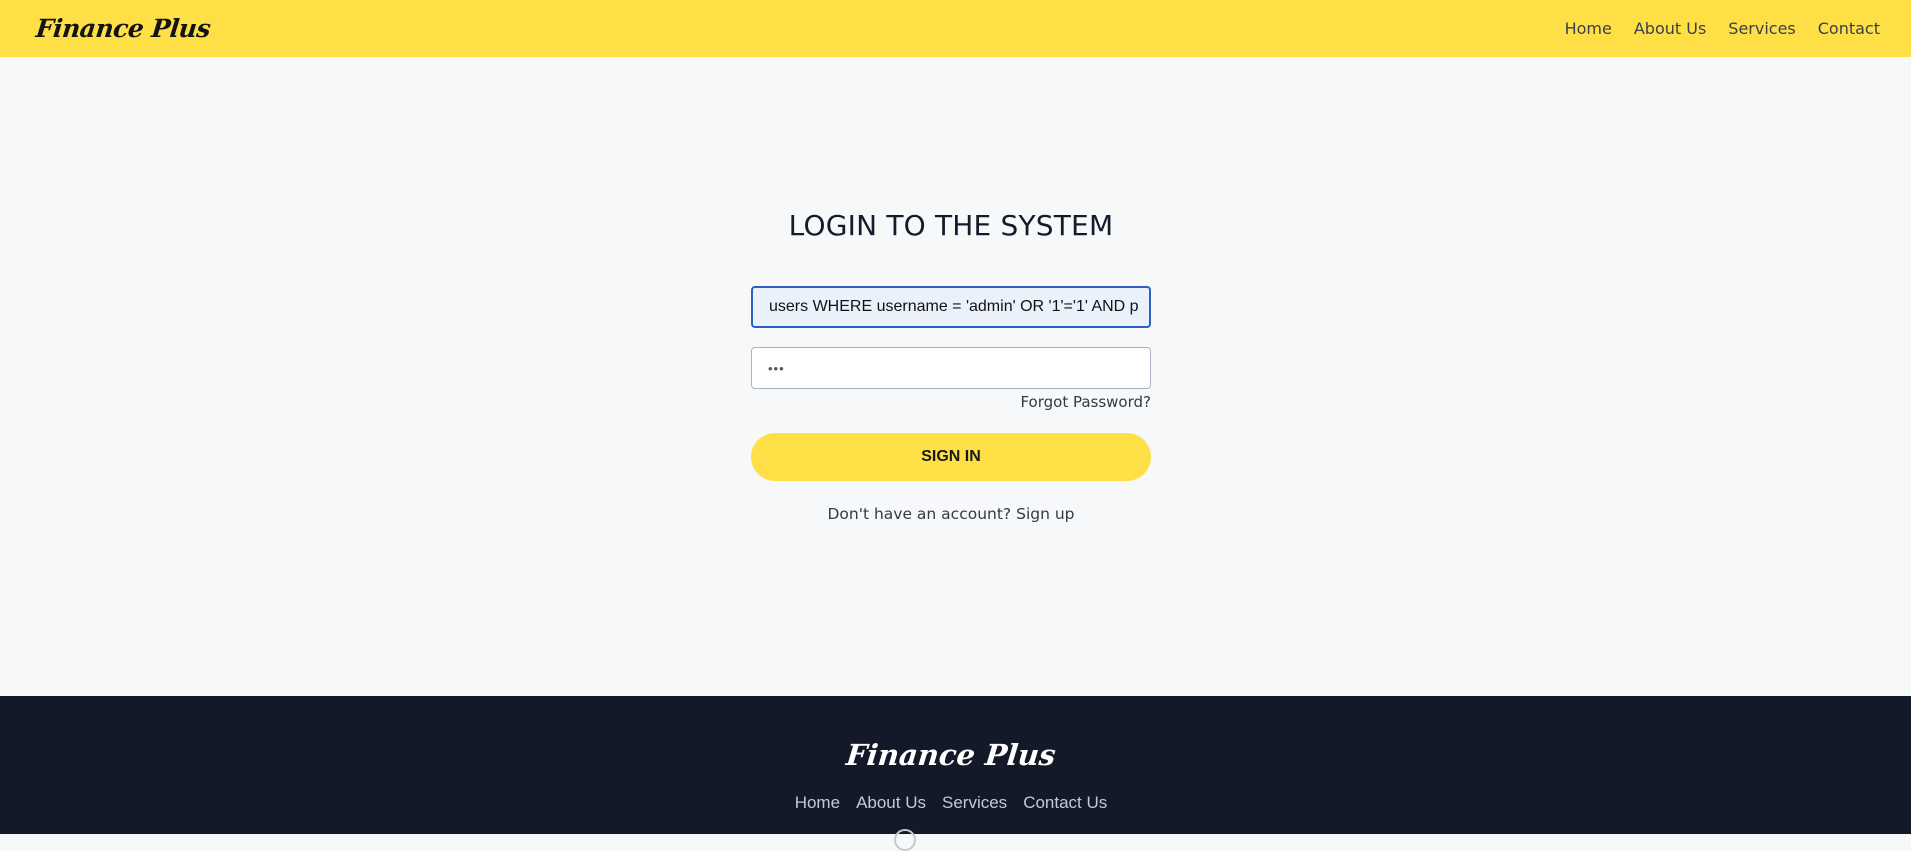  I want to click on nav-link-home: Home, so click(1588, 28).